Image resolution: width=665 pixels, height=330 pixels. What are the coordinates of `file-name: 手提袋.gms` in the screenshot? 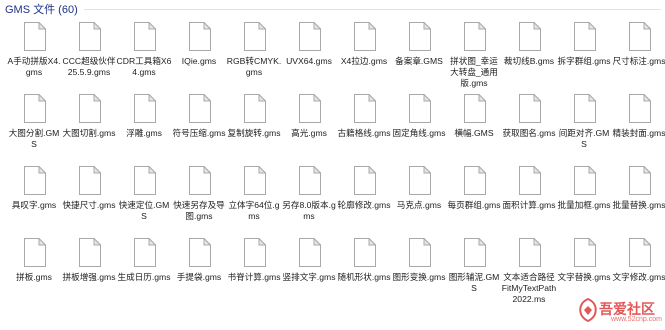 It's located at (199, 277).